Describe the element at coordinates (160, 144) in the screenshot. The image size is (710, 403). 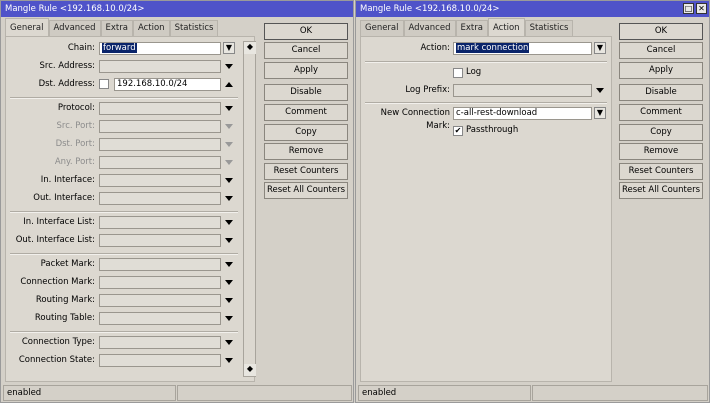
I see `dst-port-input` at that location.